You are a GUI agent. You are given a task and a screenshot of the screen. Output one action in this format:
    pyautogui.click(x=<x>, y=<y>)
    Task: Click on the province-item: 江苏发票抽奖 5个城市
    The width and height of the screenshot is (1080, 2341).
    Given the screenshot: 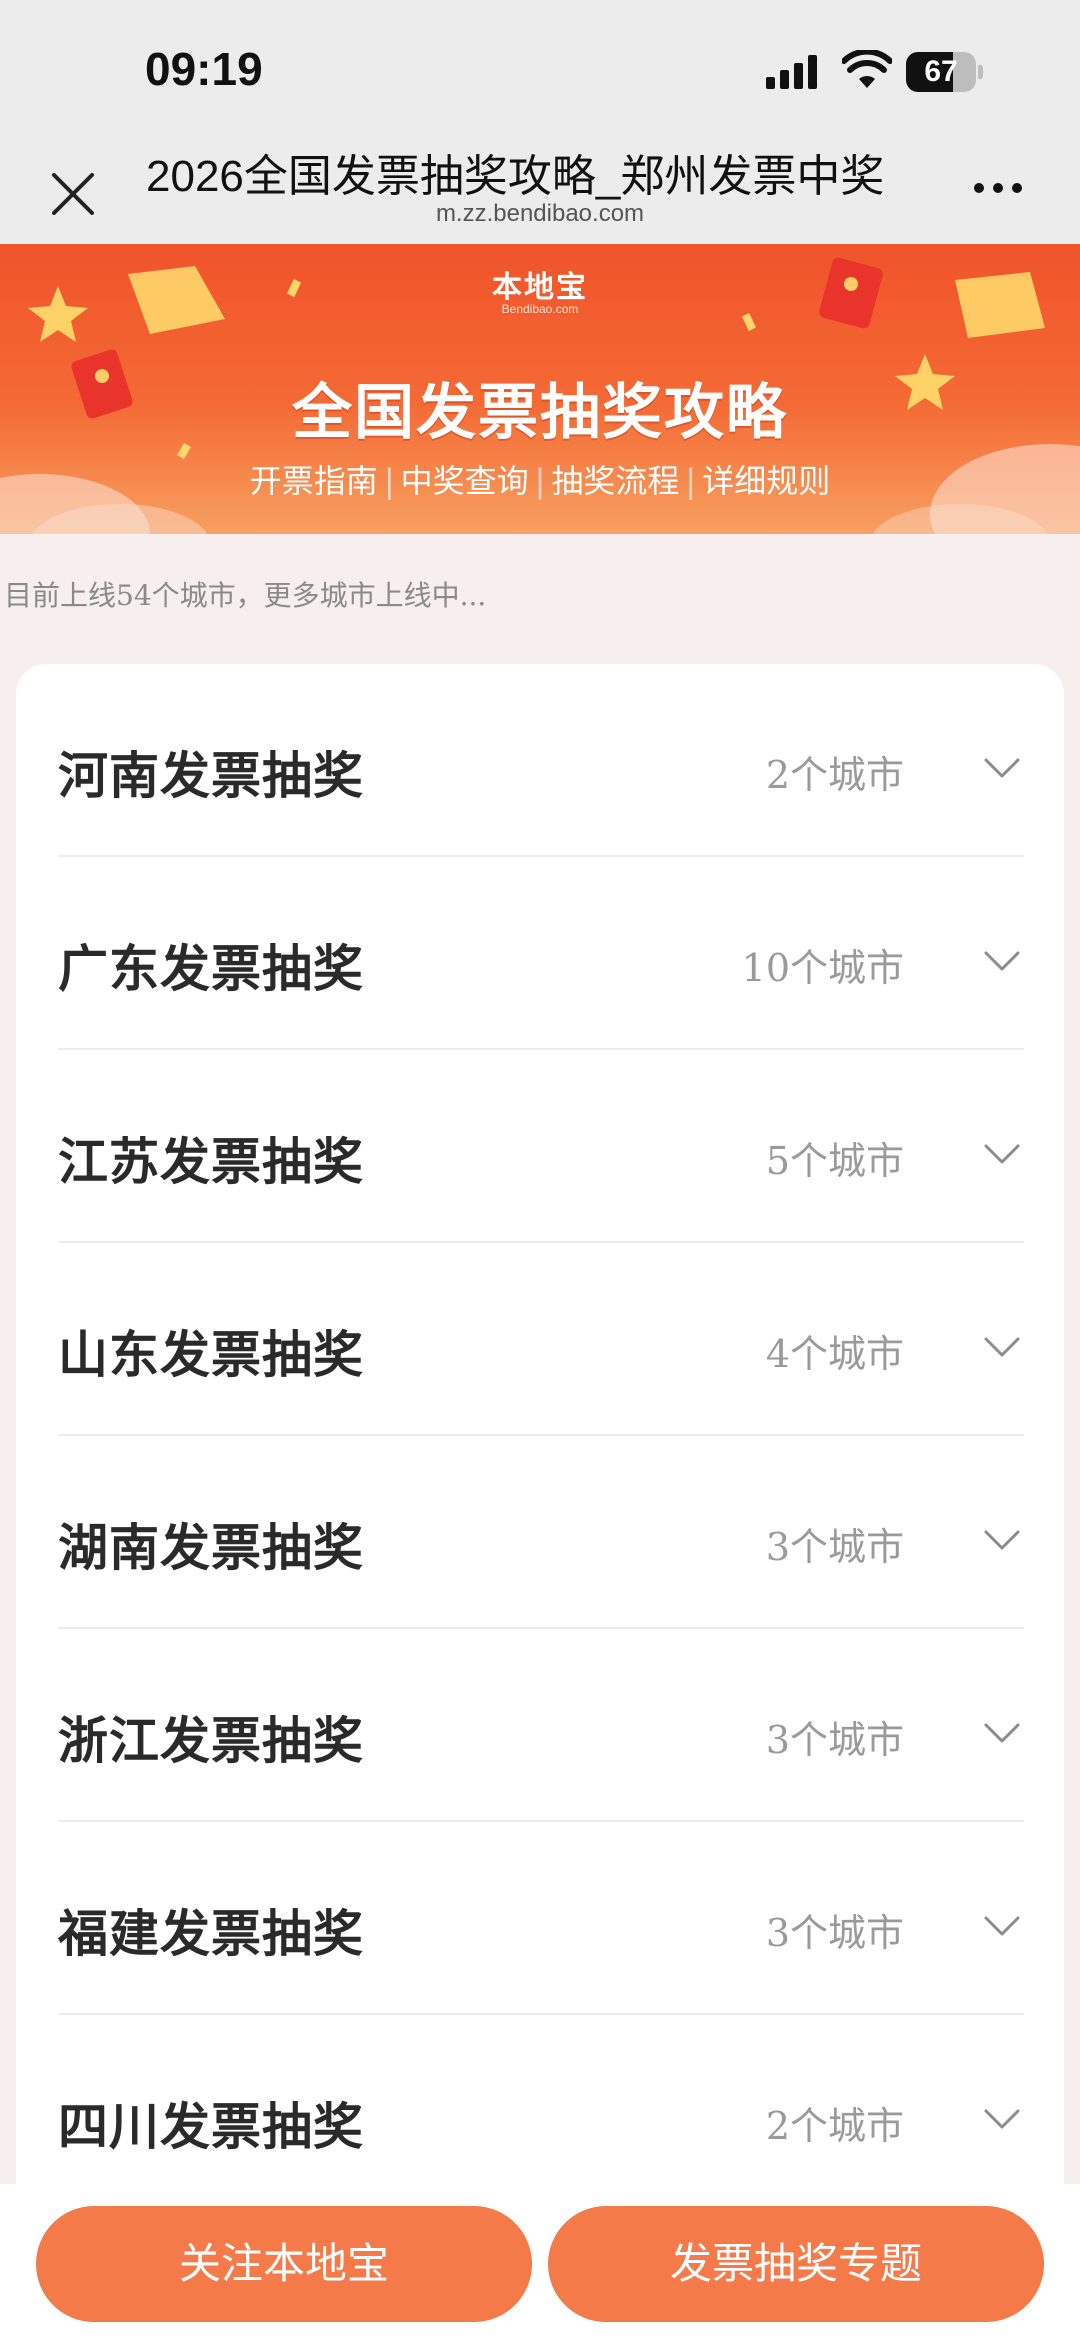 What is the action you would take?
    pyautogui.click(x=541, y=1146)
    